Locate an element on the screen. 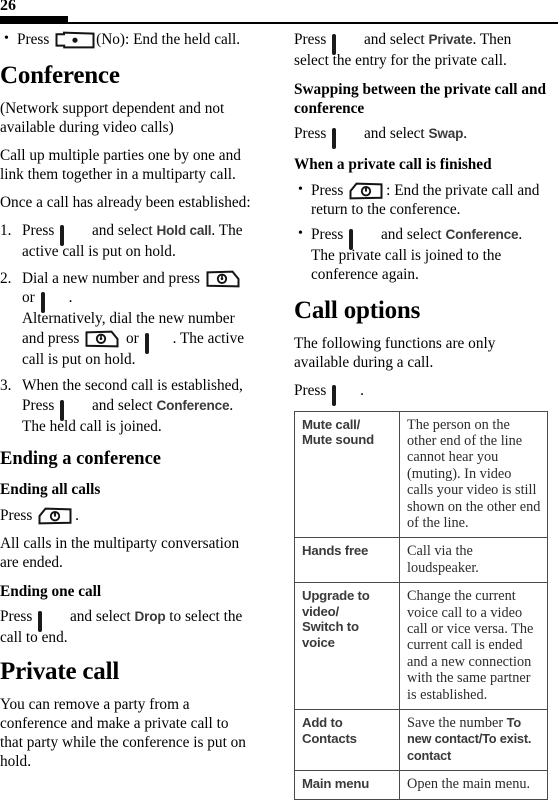 The width and height of the screenshot is (558, 800). table-row: Main menu Open the main menu. is located at coordinates (421, 785).